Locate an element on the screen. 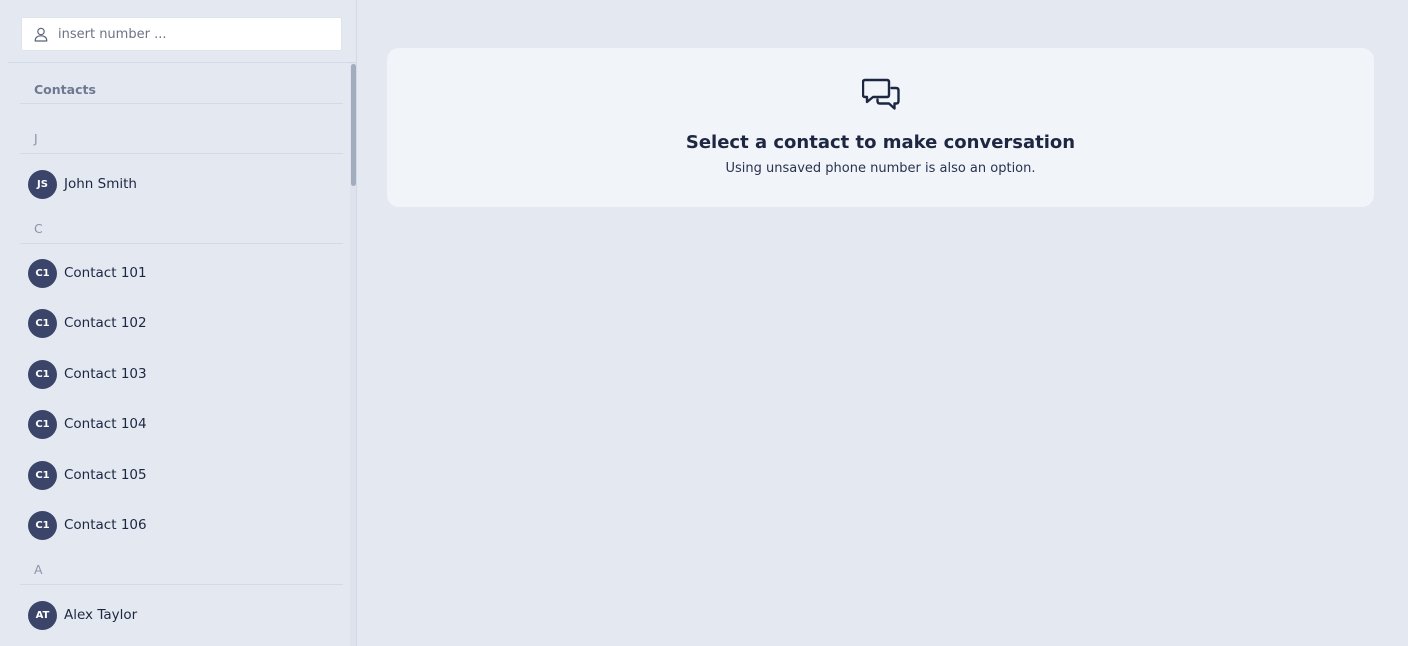 This screenshot has height=646, width=1408. scrollbar-thumb is located at coordinates (353, 125).